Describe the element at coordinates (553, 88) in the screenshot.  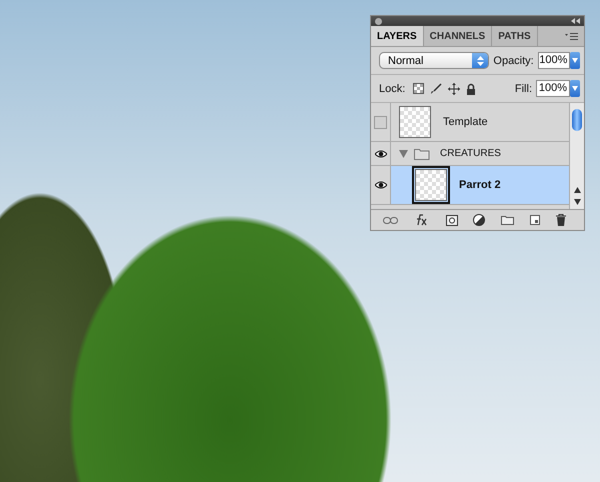
I see `fill-field: 100%` at that location.